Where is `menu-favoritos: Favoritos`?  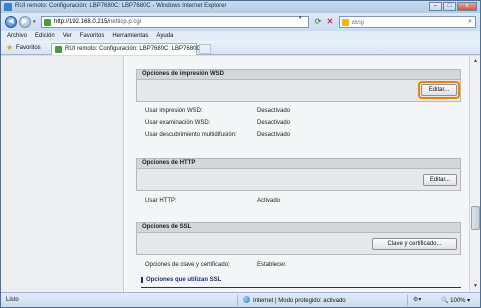
menu-favoritos: Favoritos is located at coordinates (92, 36).